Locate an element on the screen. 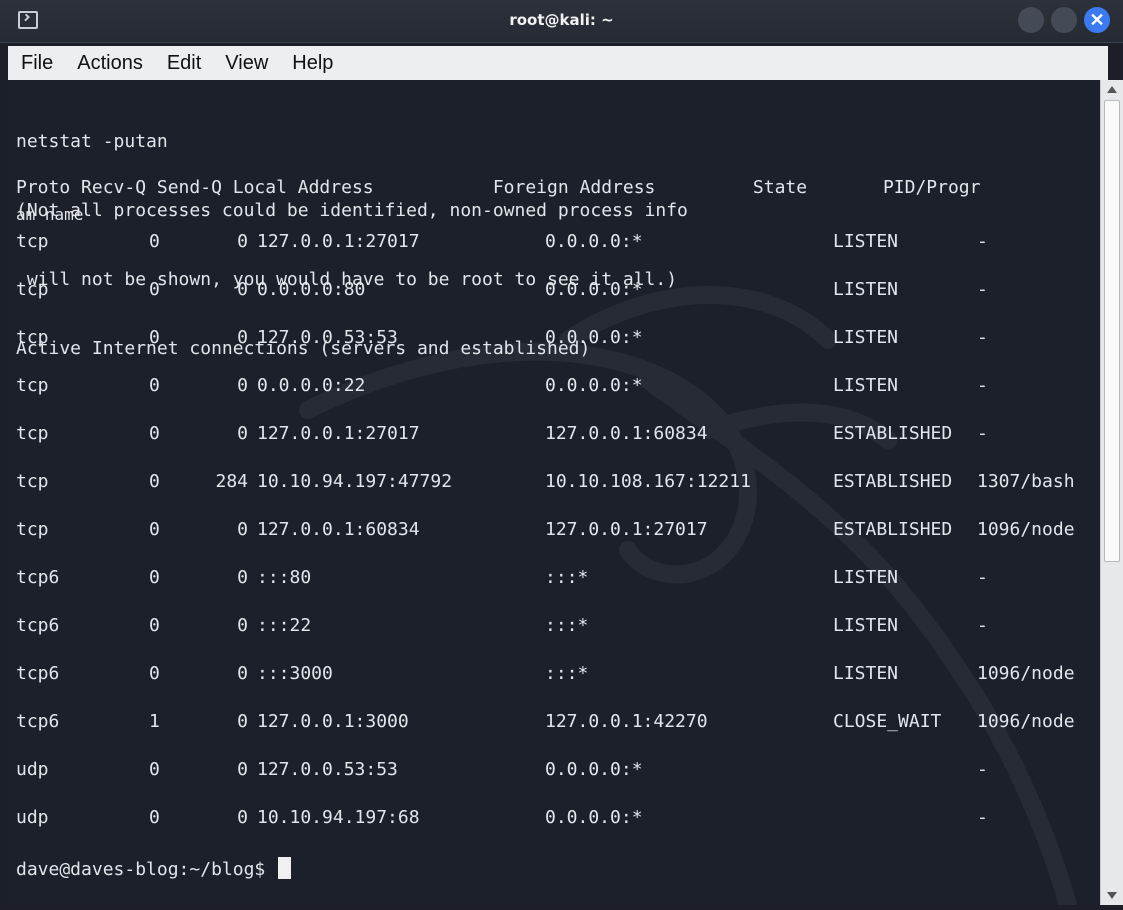 The image size is (1123, 910). scrollbar-thumb is located at coordinates (1112, 331).